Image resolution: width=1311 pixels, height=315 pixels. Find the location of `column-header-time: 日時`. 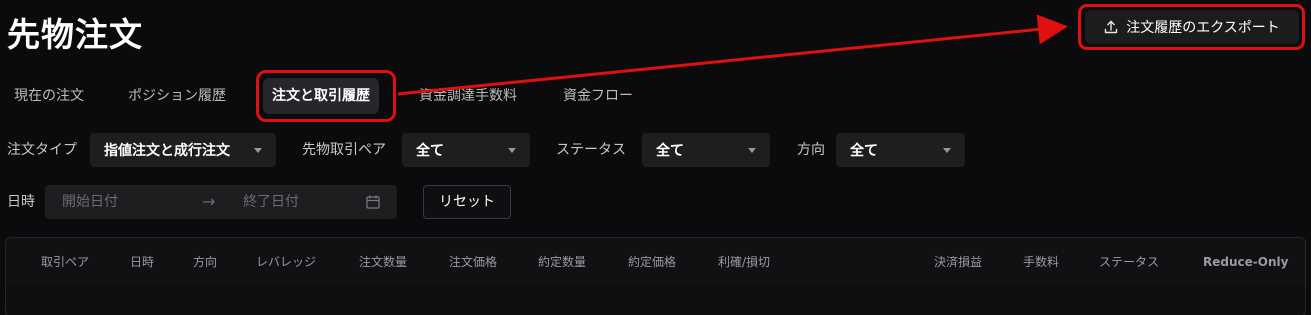

column-header-time: 日時 is located at coordinates (142, 262).